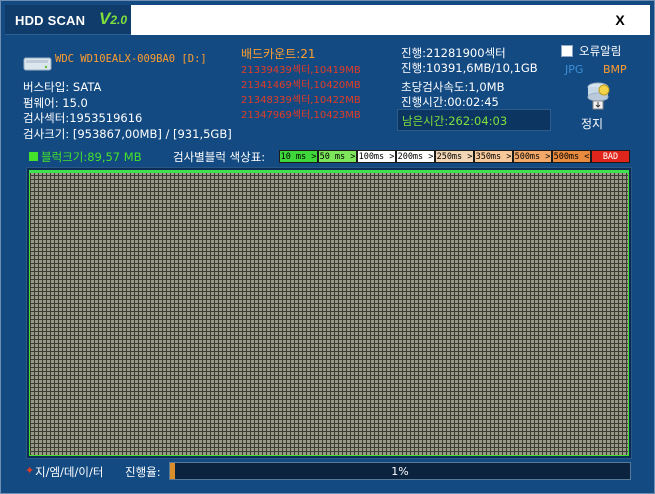 The height and width of the screenshot is (494, 655). What do you see at coordinates (415, 156) in the screenshot?
I see `legend-cell-200ms: 200ms >` at bounding box center [415, 156].